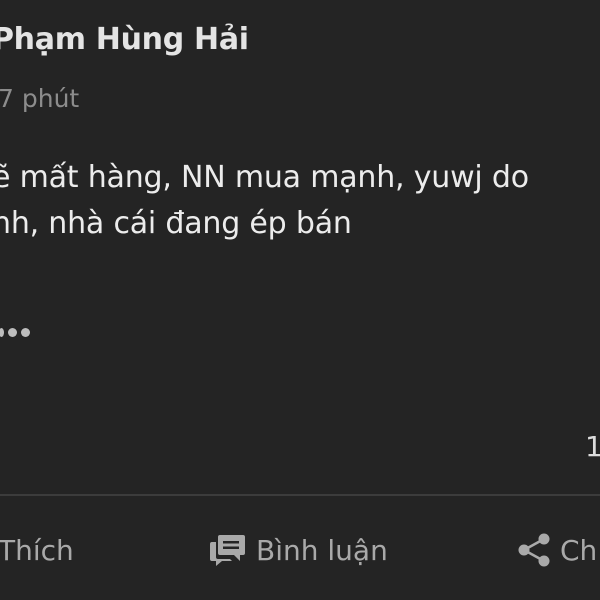  Describe the element at coordinates (592, 446) in the screenshot. I see `reaction-count: 1` at that location.